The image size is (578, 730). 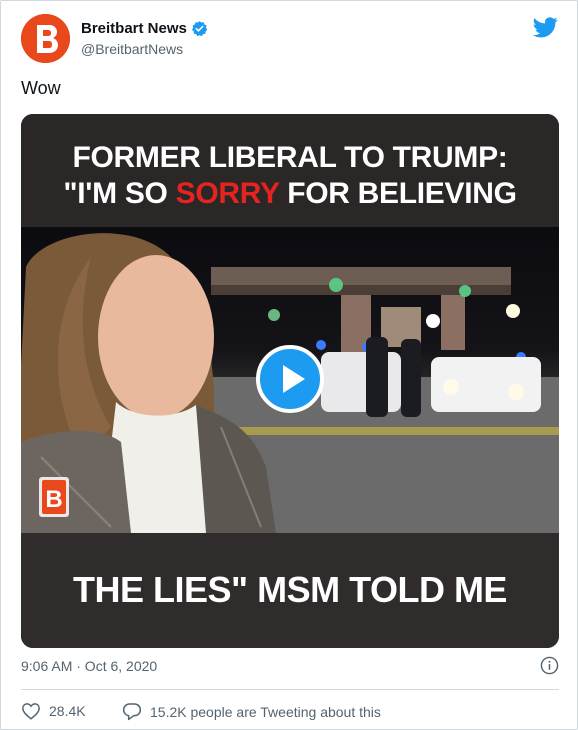 What do you see at coordinates (119, 193) in the screenshot?
I see `caption-line-2-start: "I'M SO` at bounding box center [119, 193].